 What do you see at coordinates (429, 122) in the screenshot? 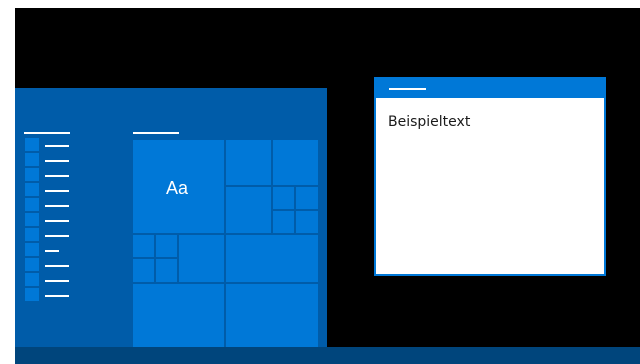
I see `sample-text: Beispieltext` at bounding box center [429, 122].